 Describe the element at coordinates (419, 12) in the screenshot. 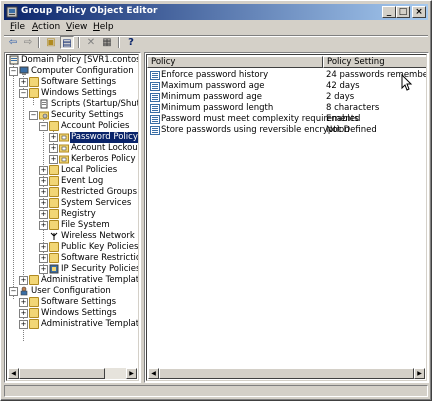

I see `close-button: ×` at that location.